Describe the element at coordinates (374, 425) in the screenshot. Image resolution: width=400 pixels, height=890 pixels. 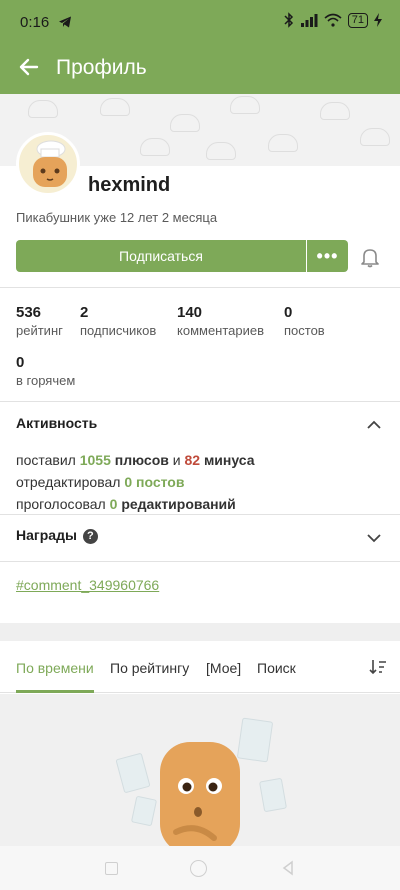
I see `chevron-up-icon` at that location.